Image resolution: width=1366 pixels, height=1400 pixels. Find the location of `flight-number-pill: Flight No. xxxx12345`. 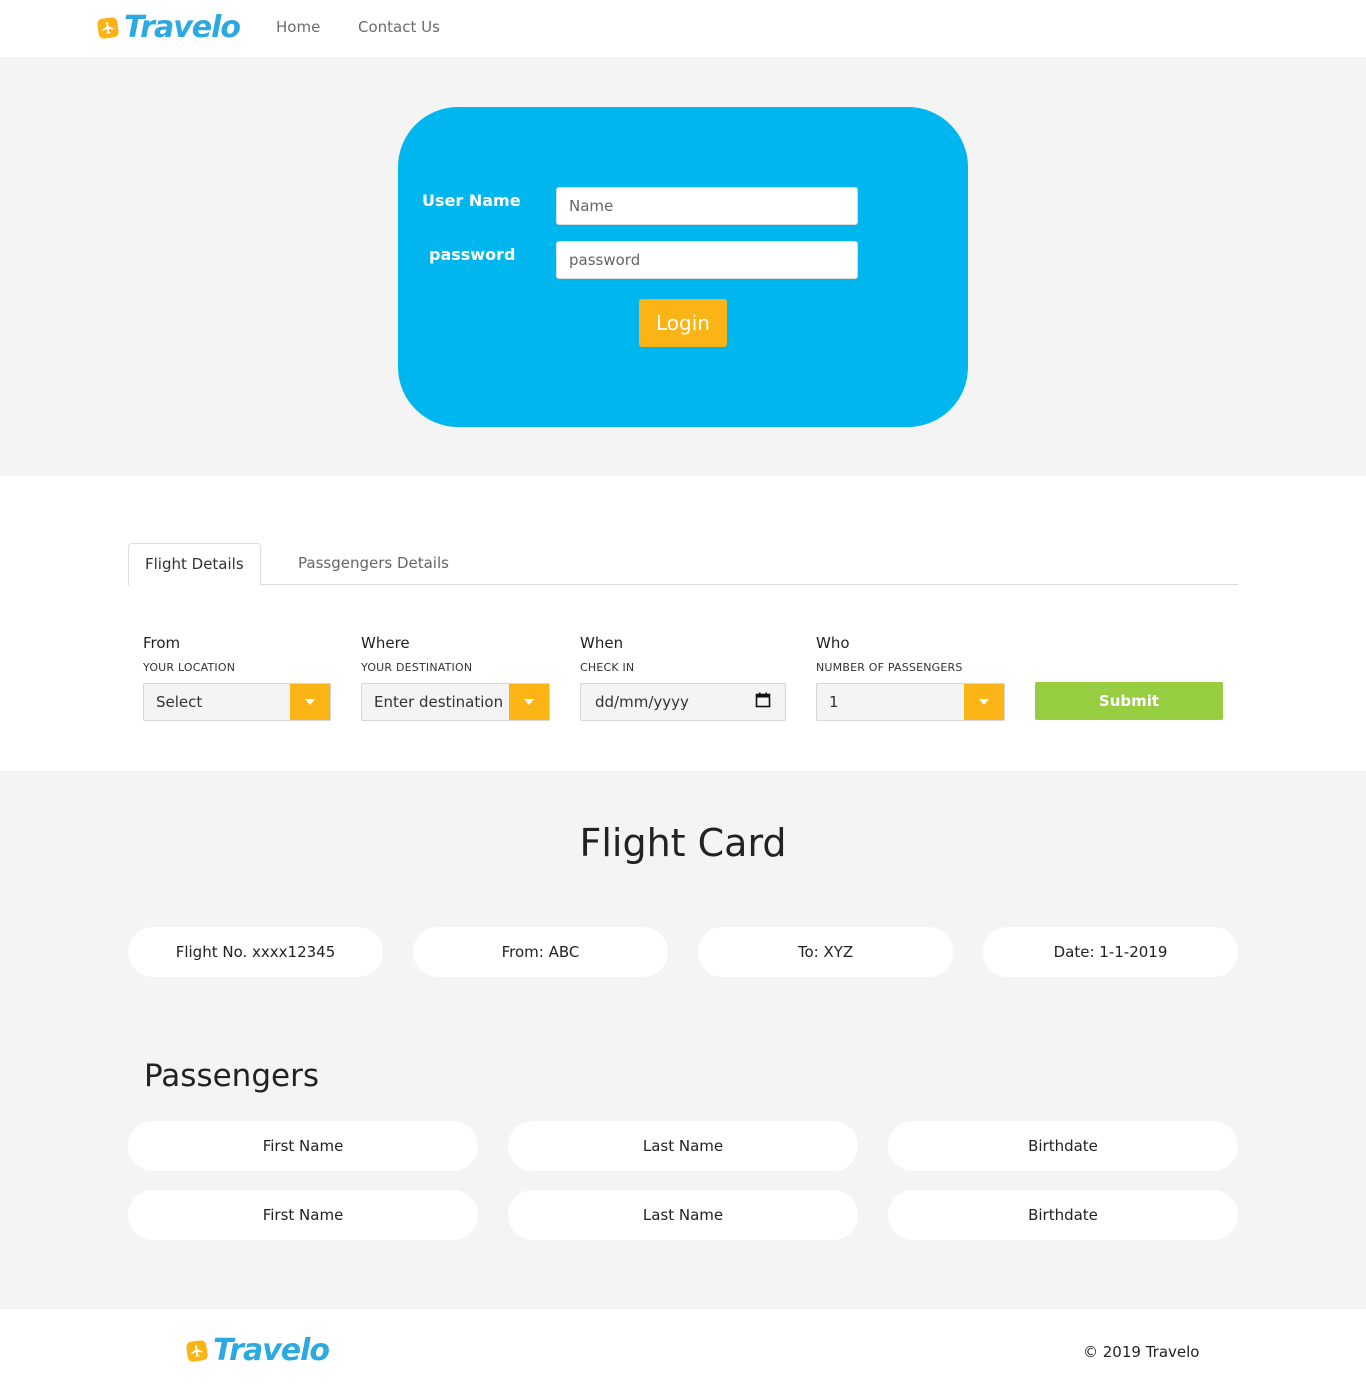

flight-number-pill: Flight No. xxxx12345 is located at coordinates (255, 952).